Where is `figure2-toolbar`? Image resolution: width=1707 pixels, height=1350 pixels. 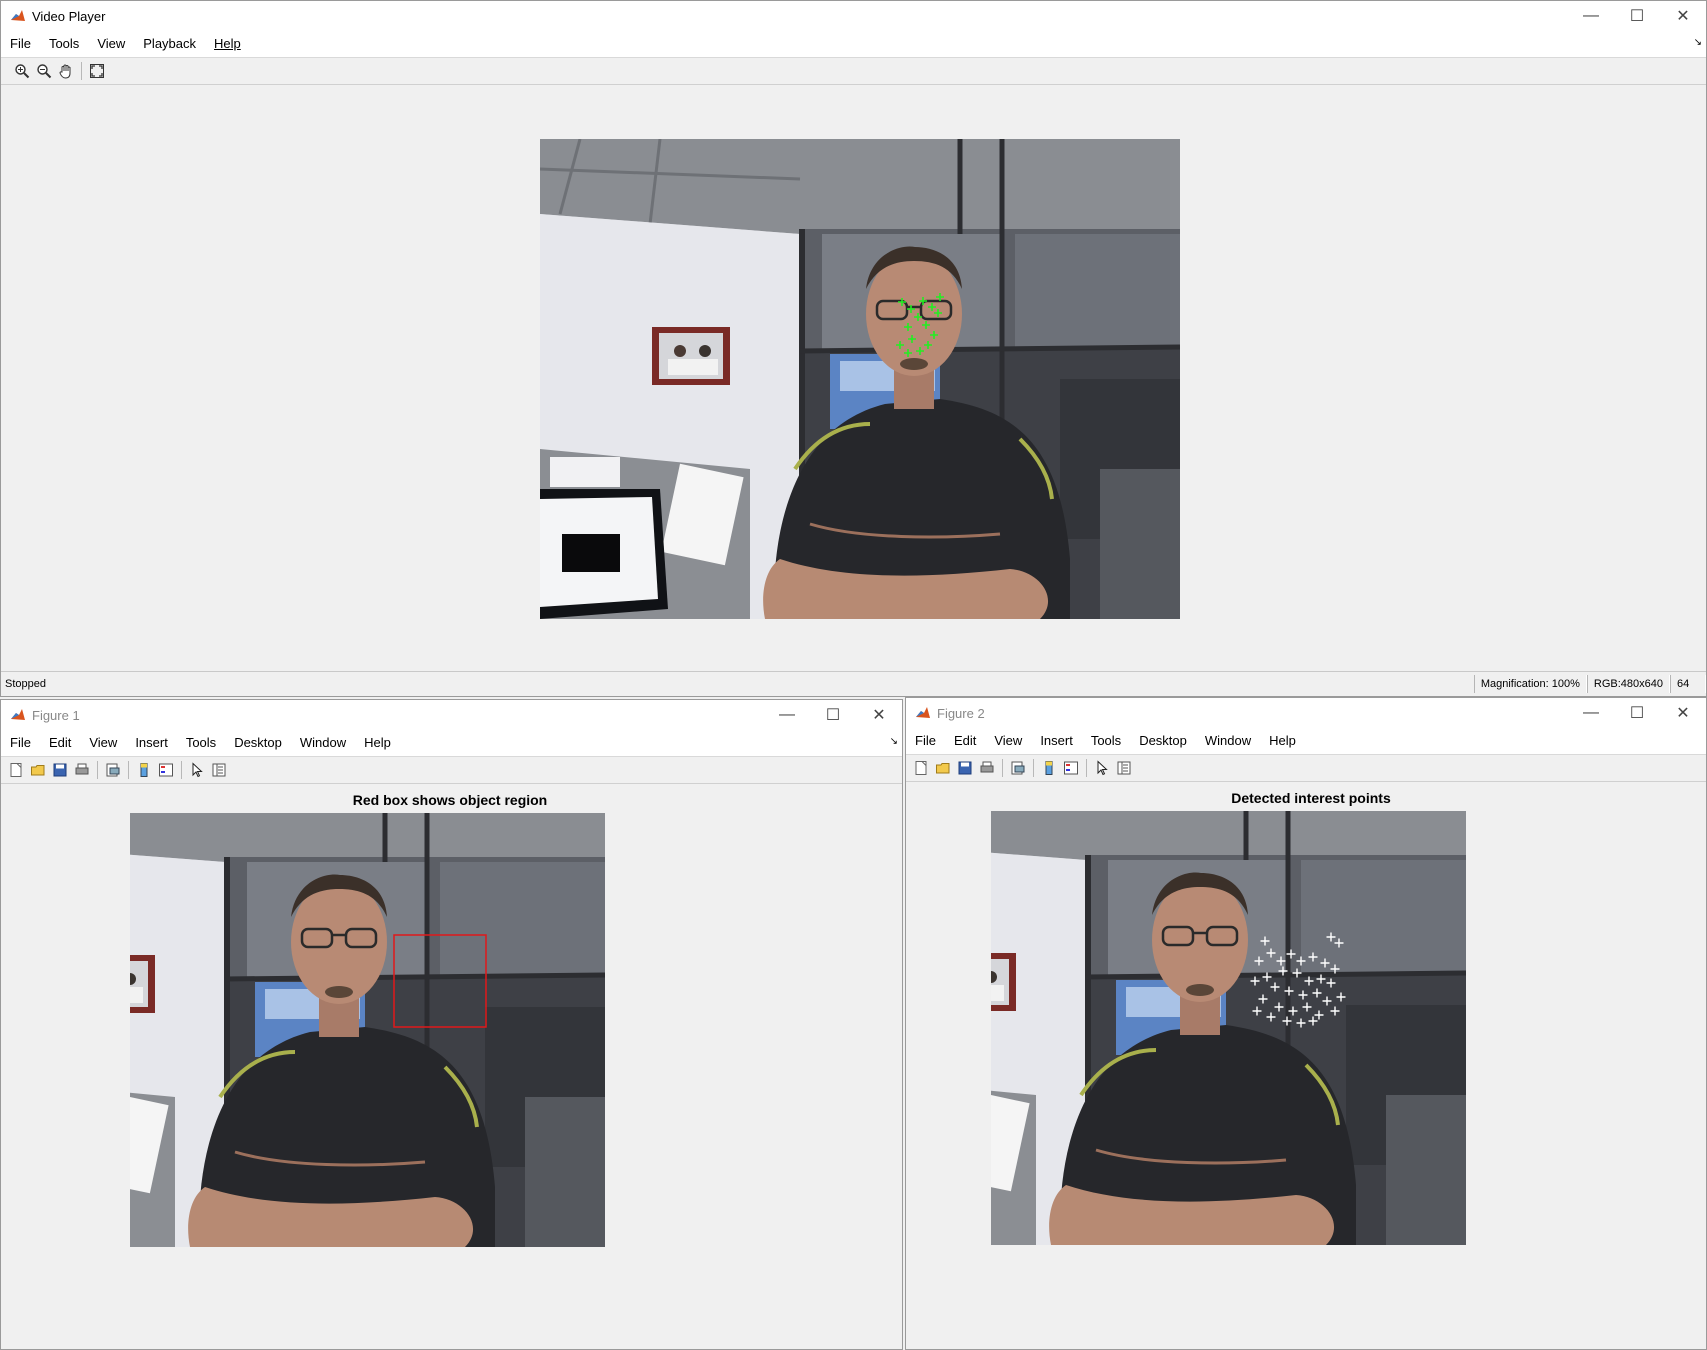
figure2-toolbar is located at coordinates (1306, 768).